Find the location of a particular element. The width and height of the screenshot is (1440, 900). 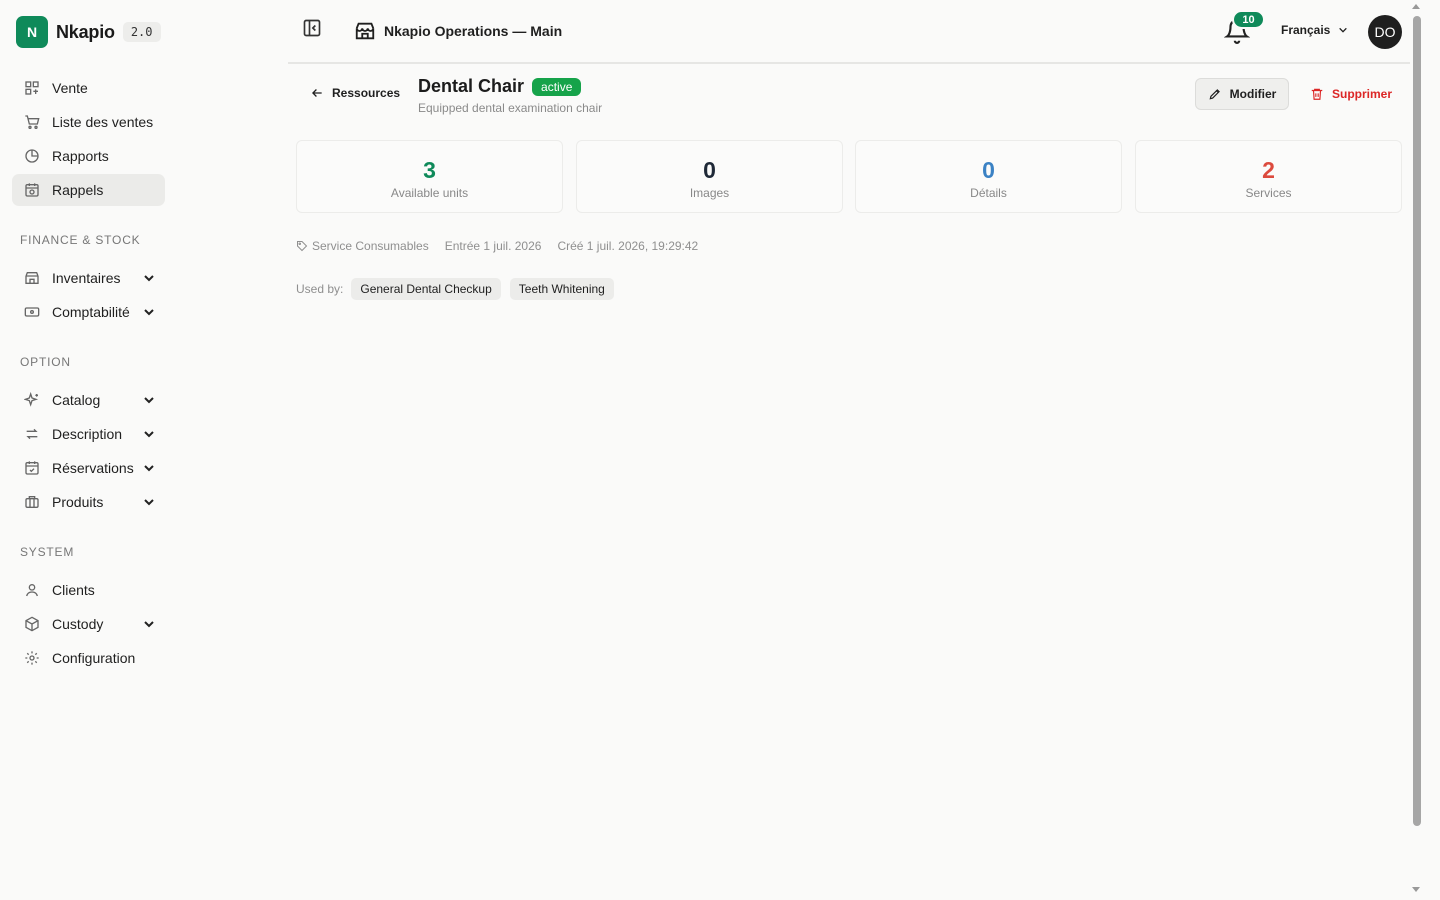

resource-category: Service Consumables is located at coordinates (370, 246).